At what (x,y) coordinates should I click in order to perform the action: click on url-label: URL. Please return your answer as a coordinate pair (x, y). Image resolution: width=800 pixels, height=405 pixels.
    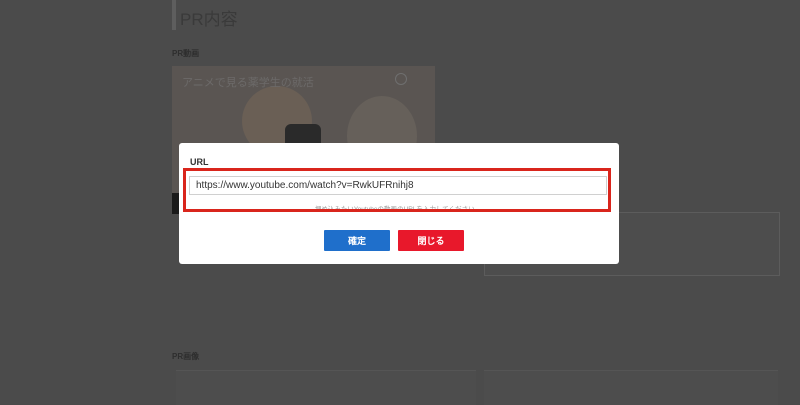
    Looking at the image, I should click on (199, 162).